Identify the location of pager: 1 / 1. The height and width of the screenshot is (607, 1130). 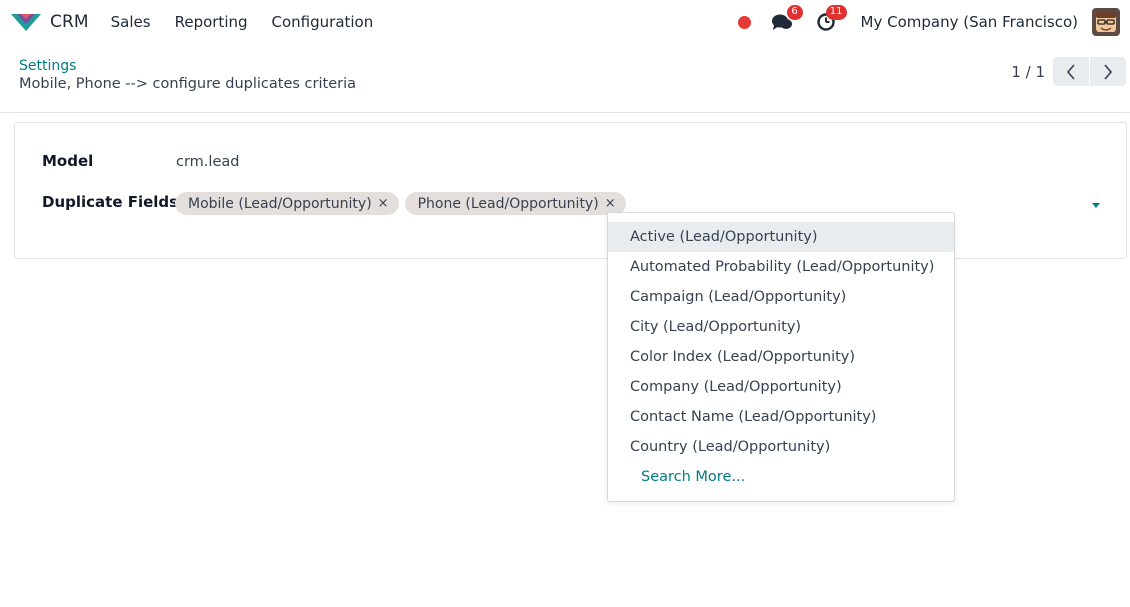
(1068, 71).